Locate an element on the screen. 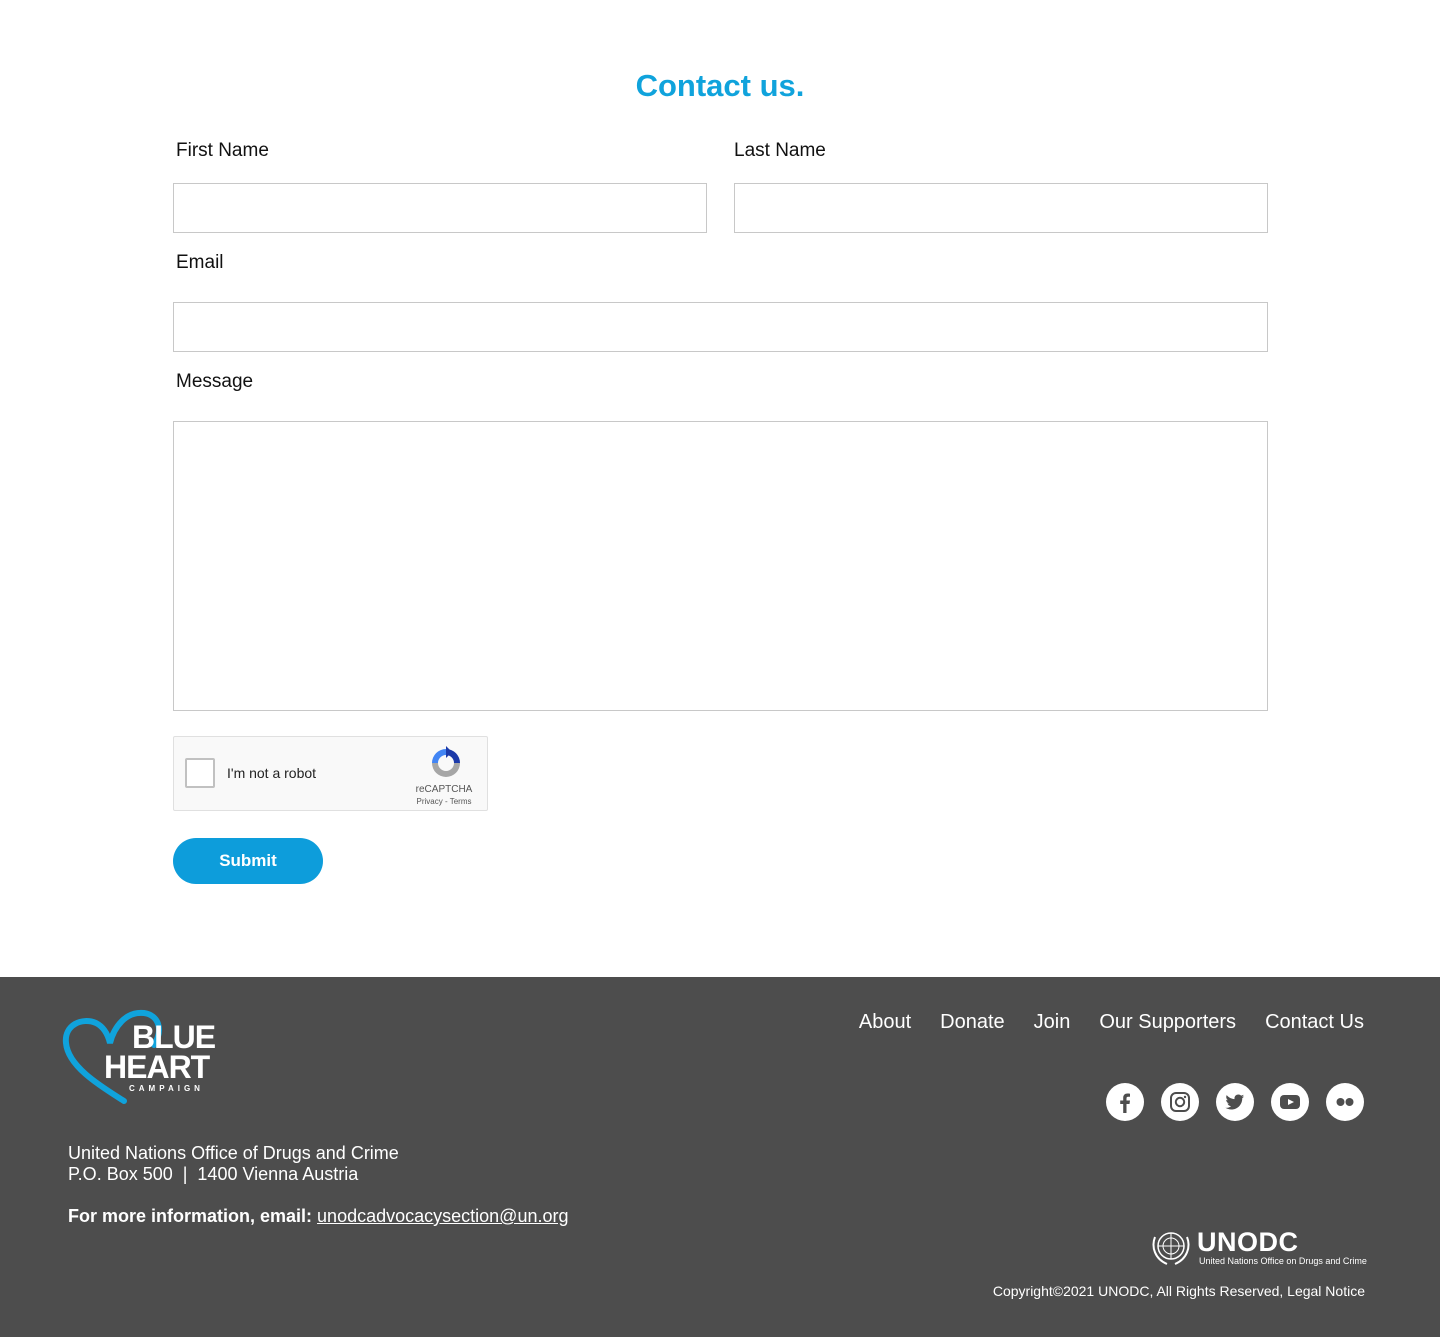 The image size is (1440, 1337). last-name-label: Last Name is located at coordinates (780, 150).